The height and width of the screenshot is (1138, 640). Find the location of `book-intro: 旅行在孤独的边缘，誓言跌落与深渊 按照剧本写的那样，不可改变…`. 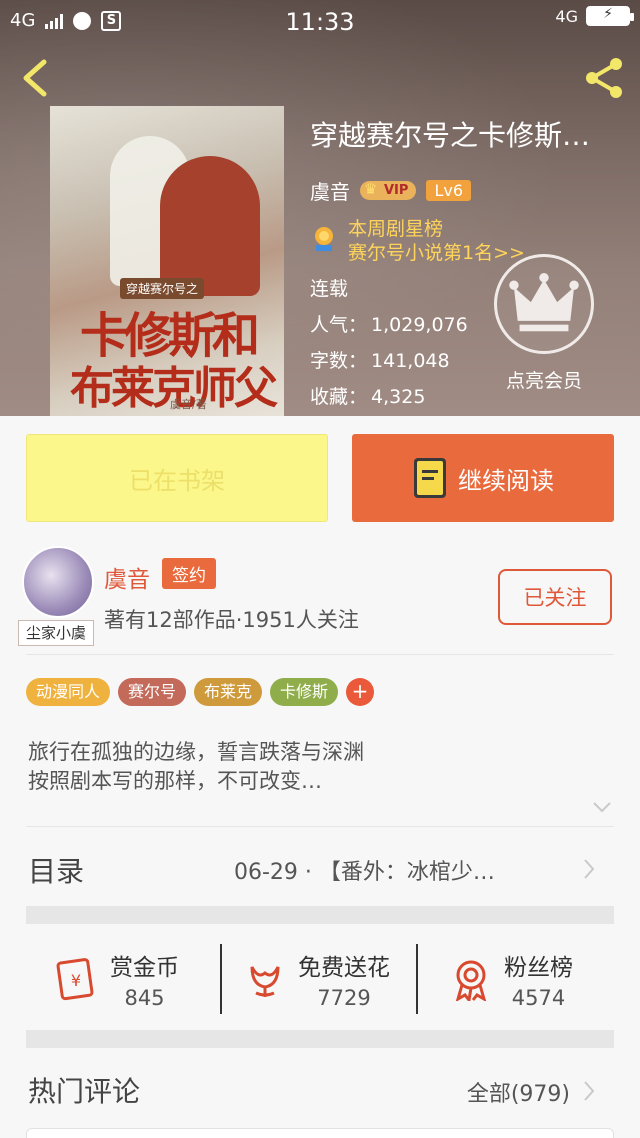

book-intro: 旅行在孤独的边缘，誓言跌落与深渊 按照剧本写的那样，不可改变… is located at coordinates (318, 767).